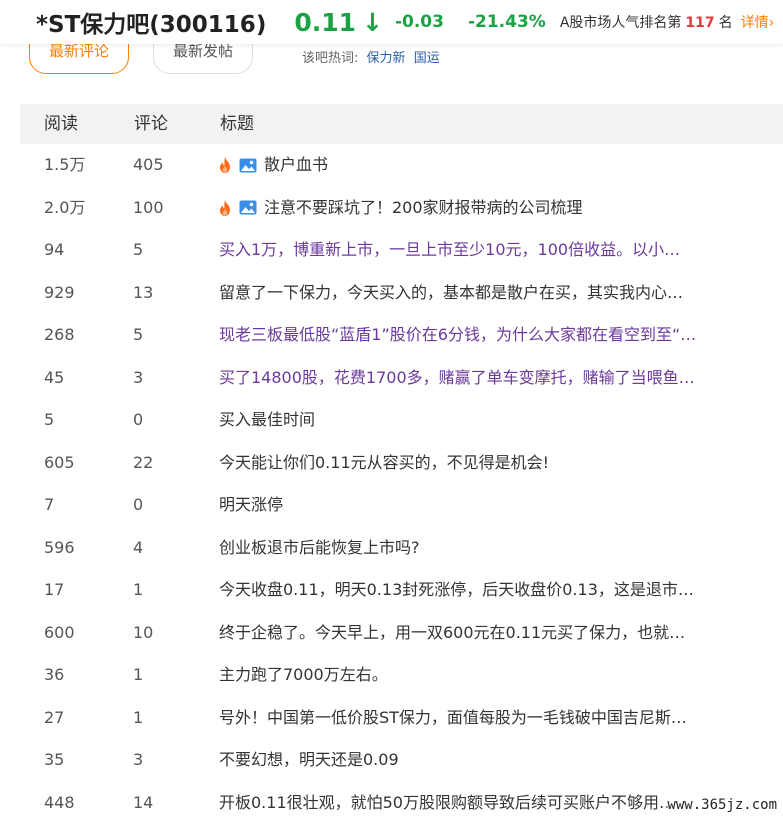 Image resolution: width=783 pixels, height=824 pixels. I want to click on post-title-link: 注意不要踩坑了！200家财报带病的公司梳理, so click(423, 208).